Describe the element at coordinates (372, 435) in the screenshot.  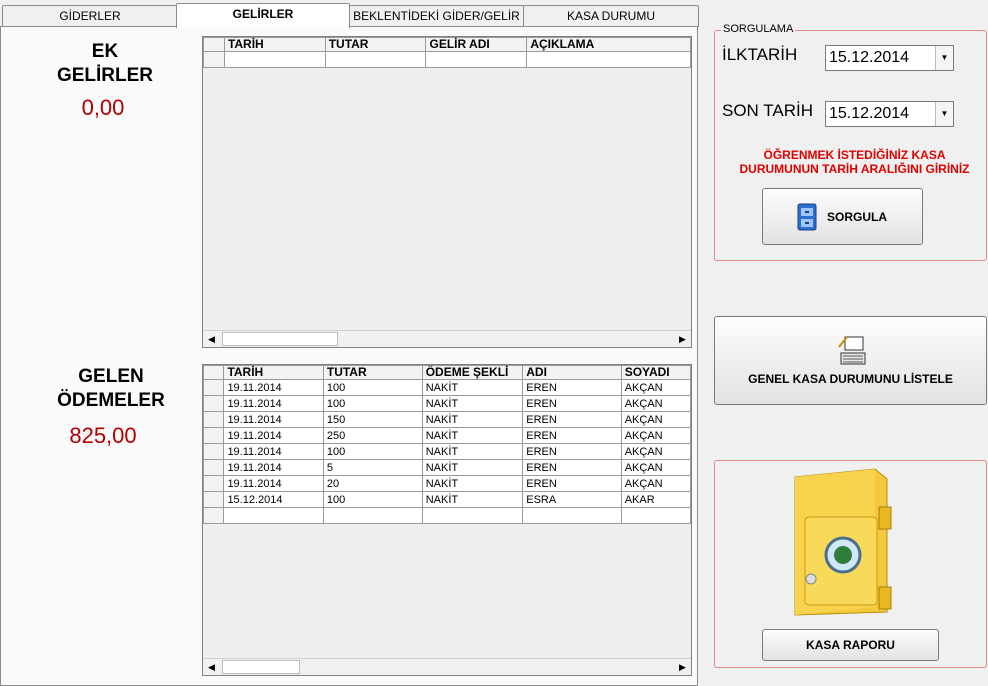
I see `table-cell: 250` at that location.